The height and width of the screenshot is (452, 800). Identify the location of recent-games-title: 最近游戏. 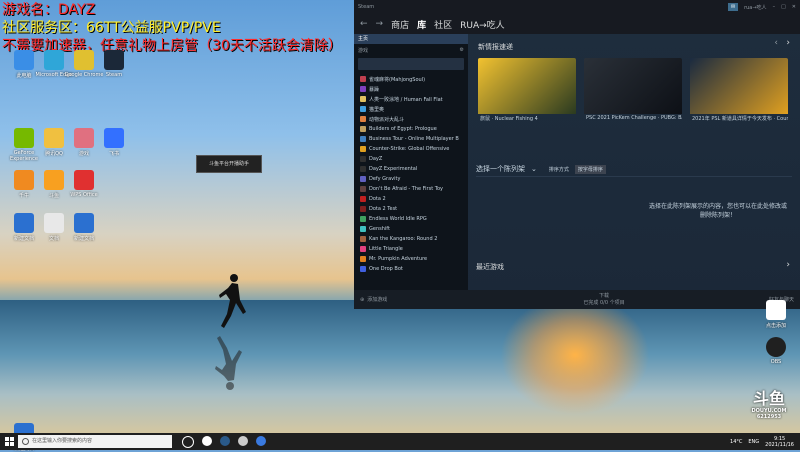
(490, 267).